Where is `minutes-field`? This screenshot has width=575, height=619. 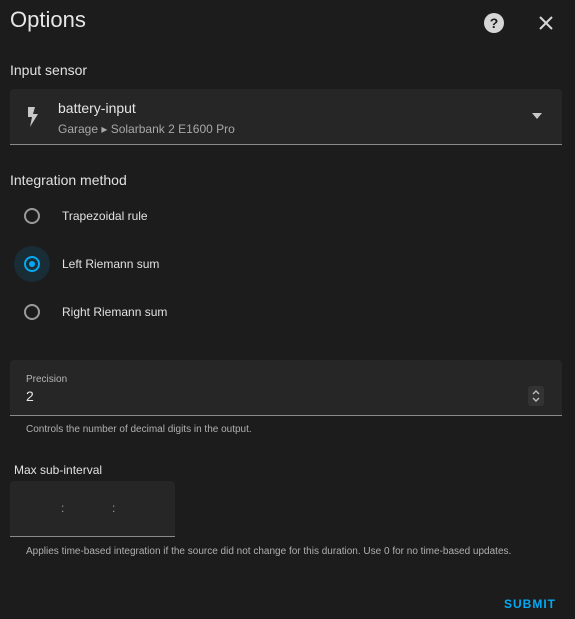
minutes-field is located at coordinates (90, 508).